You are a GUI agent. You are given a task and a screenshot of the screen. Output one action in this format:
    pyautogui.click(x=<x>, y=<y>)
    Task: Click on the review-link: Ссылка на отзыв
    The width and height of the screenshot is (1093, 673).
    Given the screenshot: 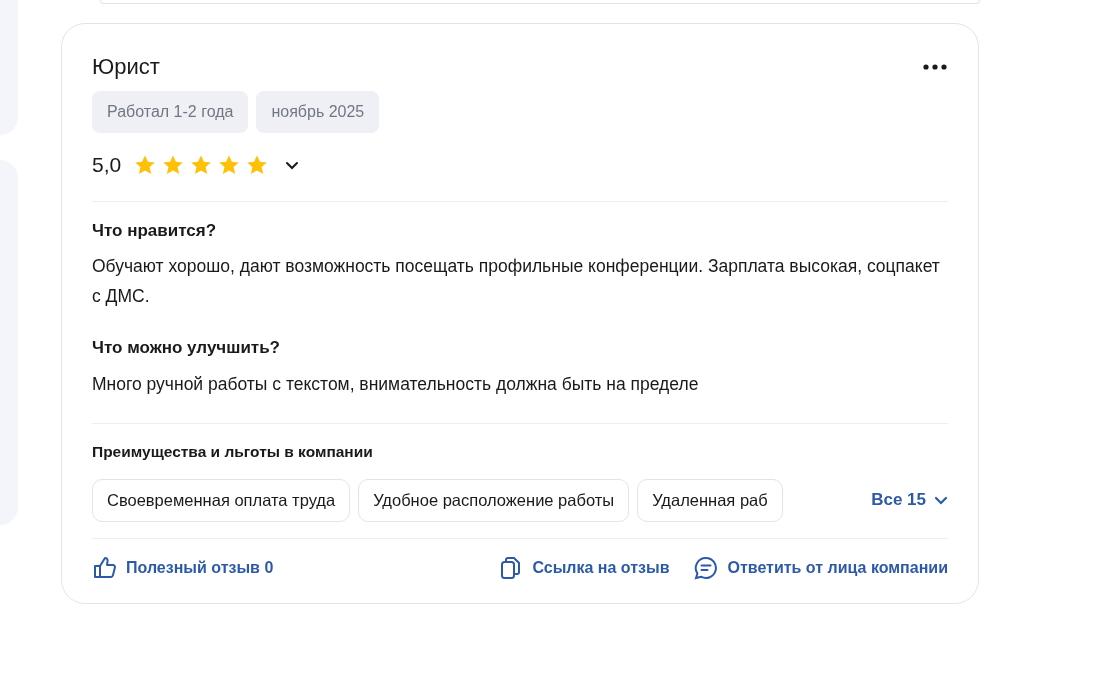 What is the action you would take?
    pyautogui.click(x=584, y=567)
    